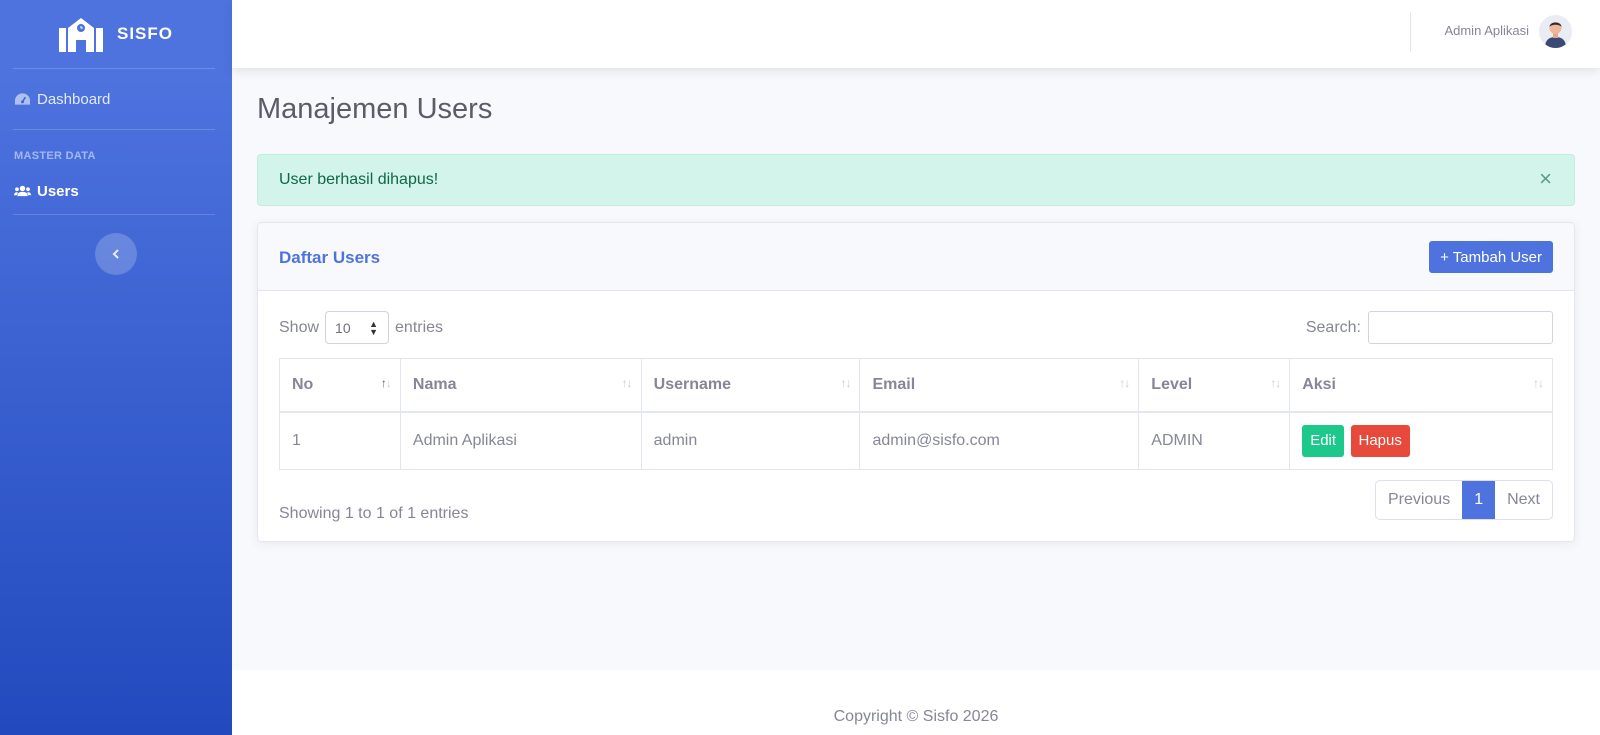 Image resolution: width=1600 pixels, height=735 pixels. I want to click on cell-email: admin@sisfo.com, so click(999, 440).